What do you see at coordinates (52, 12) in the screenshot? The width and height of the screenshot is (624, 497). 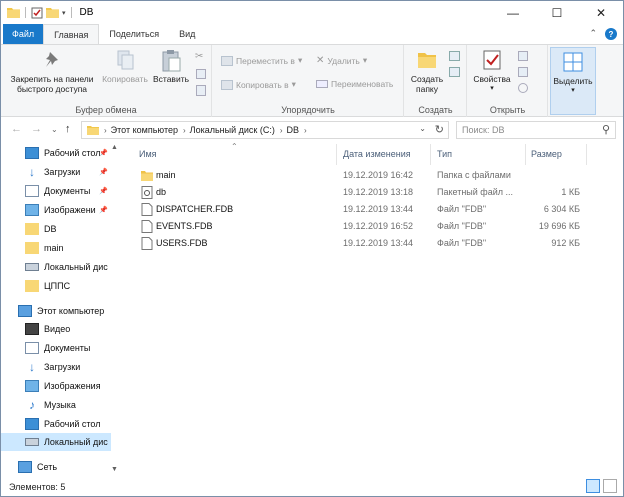 I see `new-folder-icon` at bounding box center [52, 12].